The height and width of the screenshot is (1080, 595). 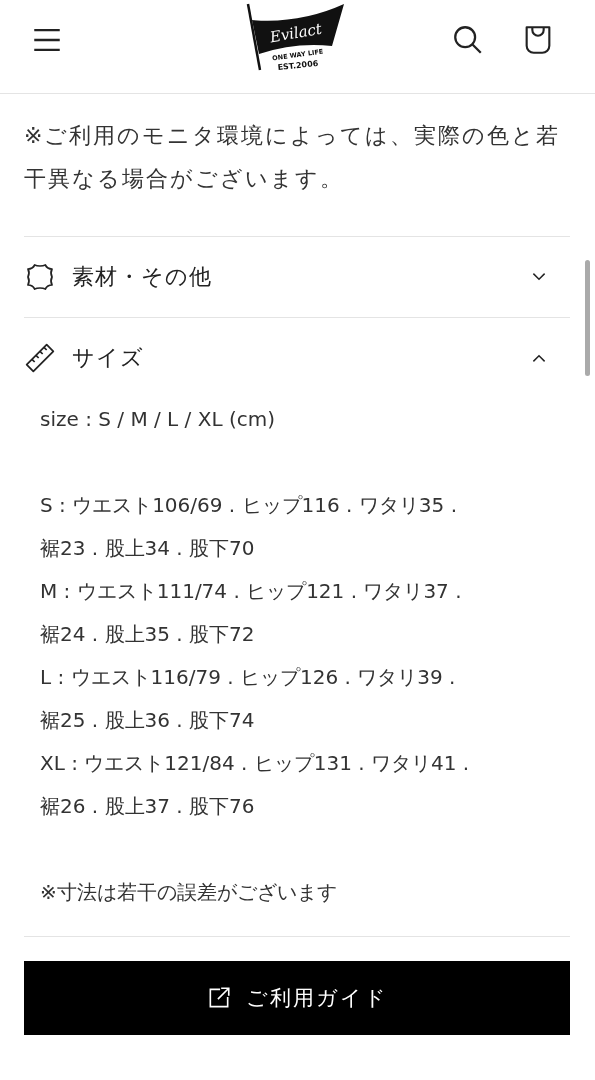 What do you see at coordinates (148, 806) in the screenshot?
I see `size-text: 裾26 . 股上37 . 股下76` at bounding box center [148, 806].